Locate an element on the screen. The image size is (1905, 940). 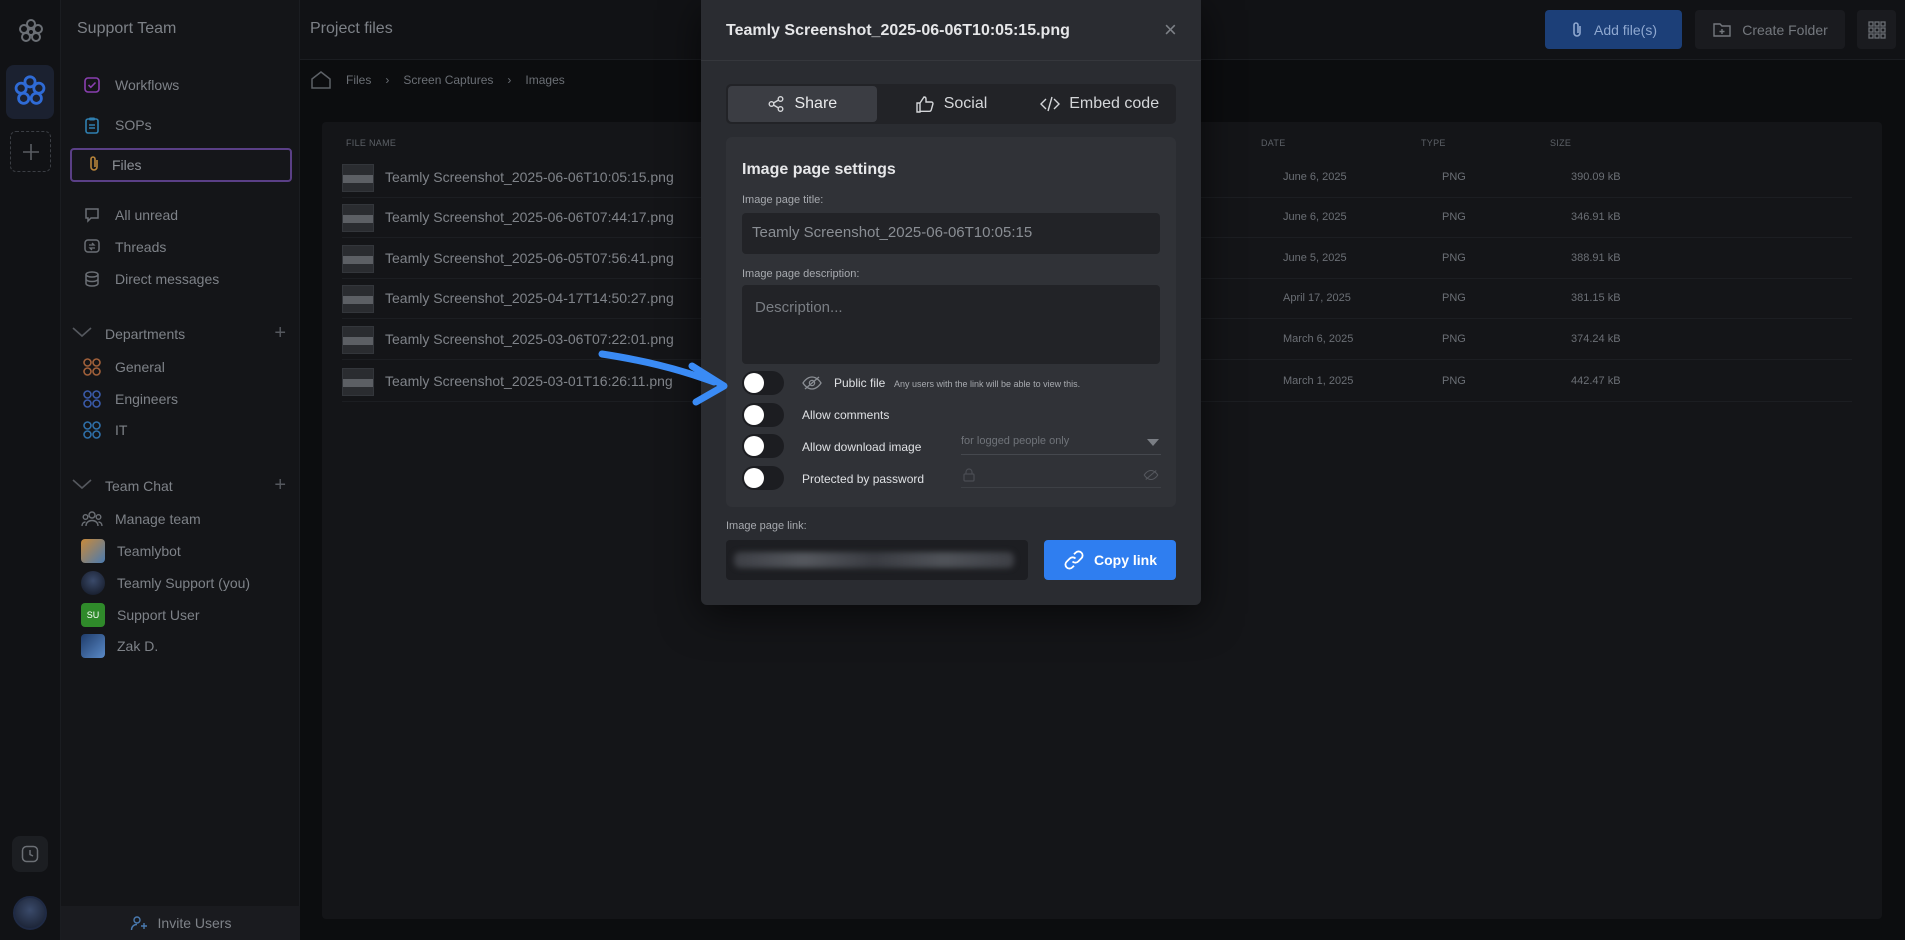
file-date: April 17, 2025 is located at coordinates (1317, 298).